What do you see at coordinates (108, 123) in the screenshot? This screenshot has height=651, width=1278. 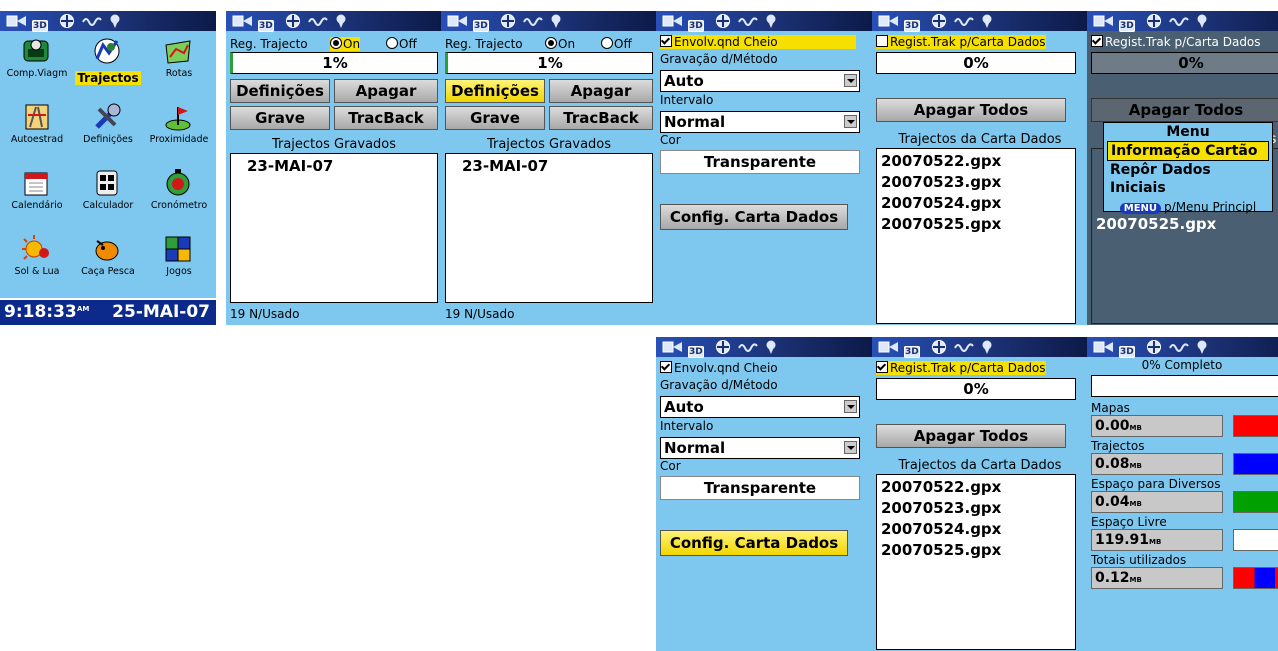 I see `menu-item-settings: Definições` at bounding box center [108, 123].